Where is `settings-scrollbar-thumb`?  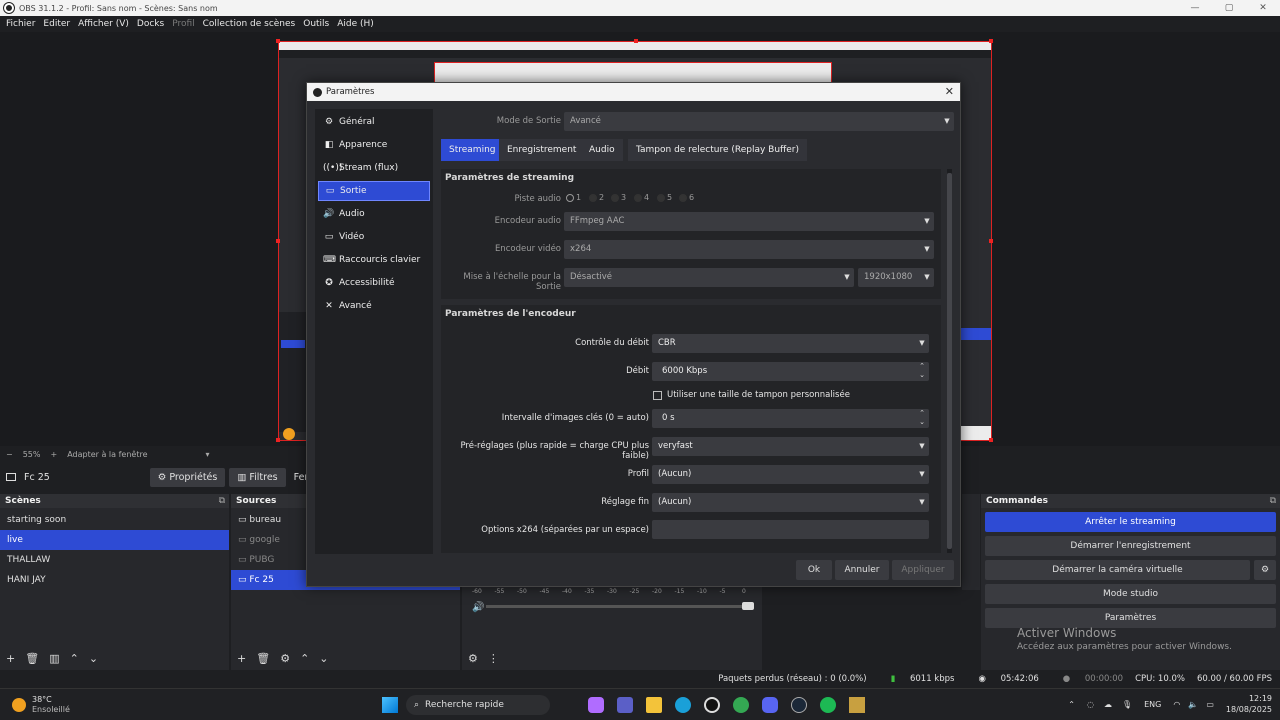 settings-scrollbar-thumb is located at coordinates (949, 361).